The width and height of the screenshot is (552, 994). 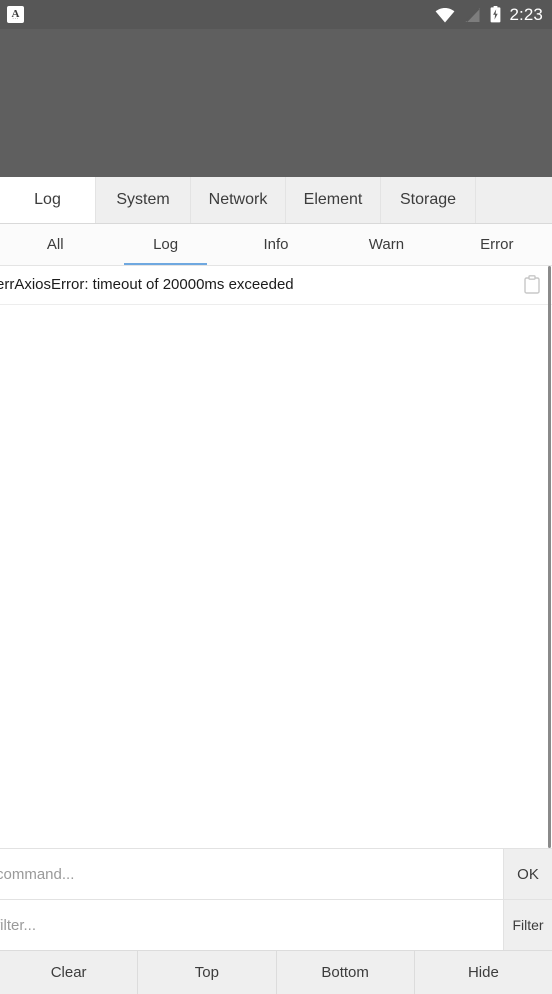 I want to click on log-level-info: Info, so click(x=276, y=244).